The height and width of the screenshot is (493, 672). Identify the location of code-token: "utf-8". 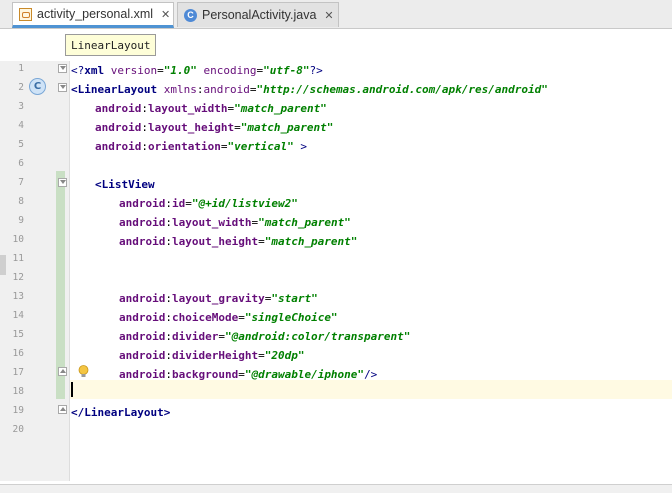
(286, 70).